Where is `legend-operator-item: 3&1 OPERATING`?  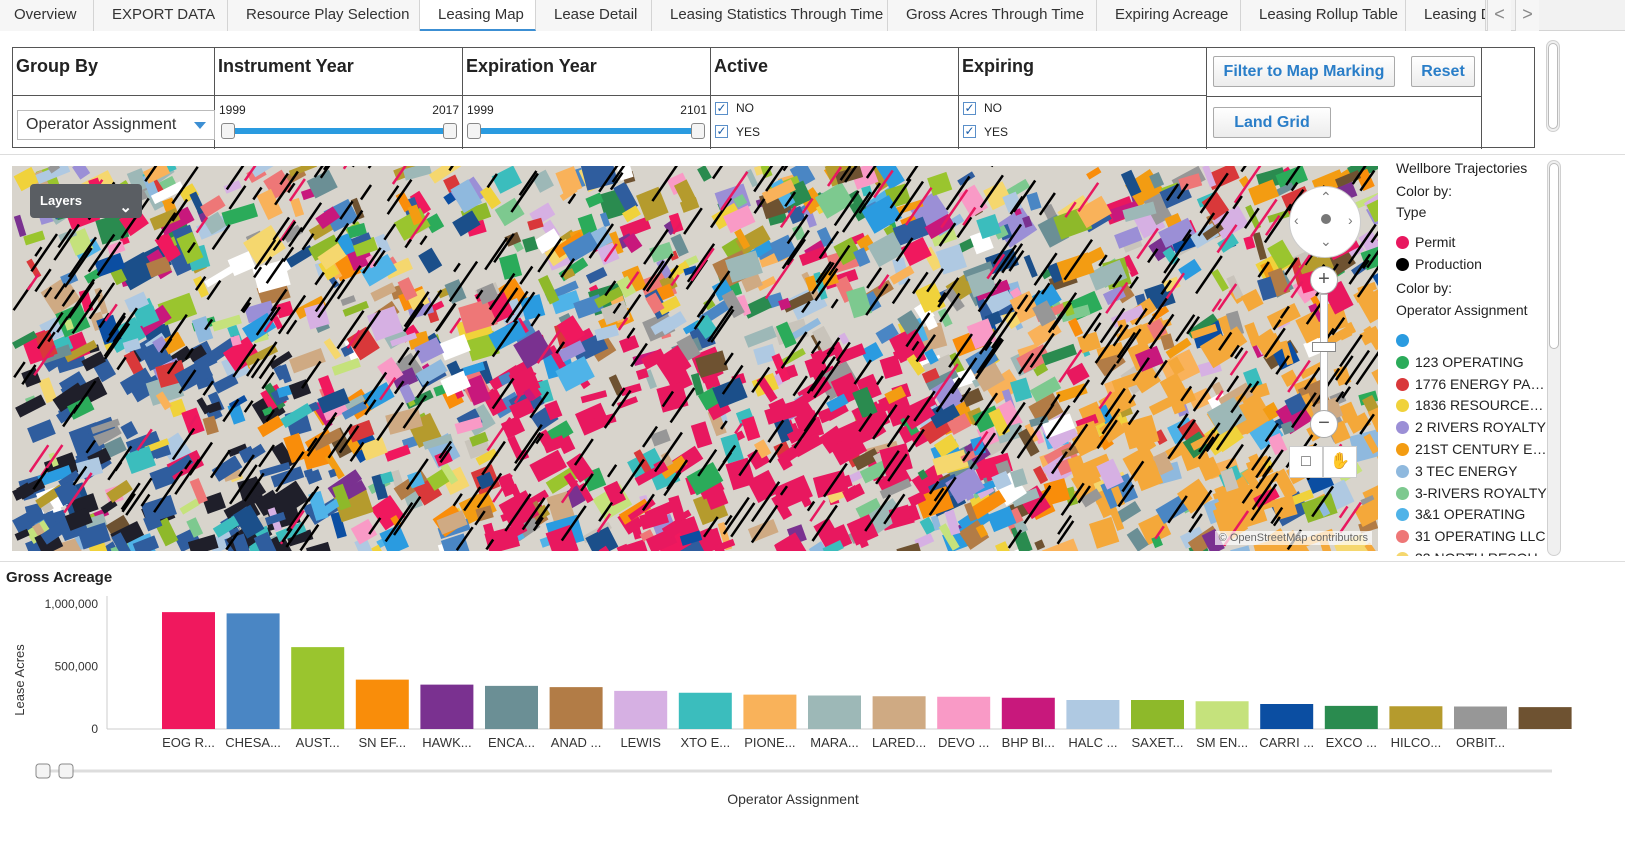
legend-operator-item: 3&1 OPERATING is located at coordinates (1474, 514).